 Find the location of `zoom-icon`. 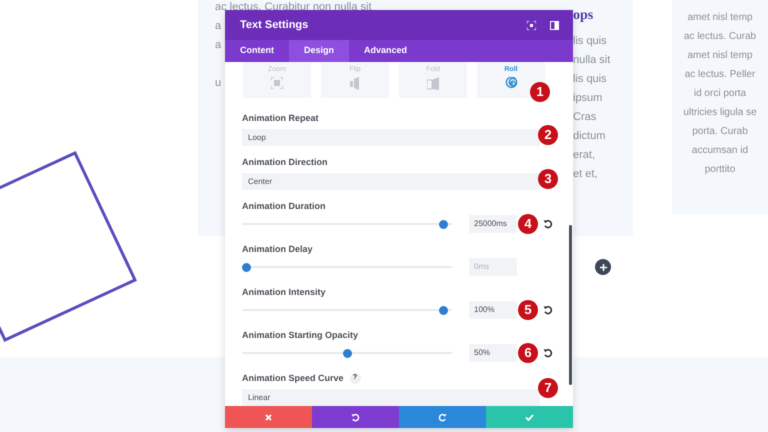

zoom-icon is located at coordinates (277, 83).